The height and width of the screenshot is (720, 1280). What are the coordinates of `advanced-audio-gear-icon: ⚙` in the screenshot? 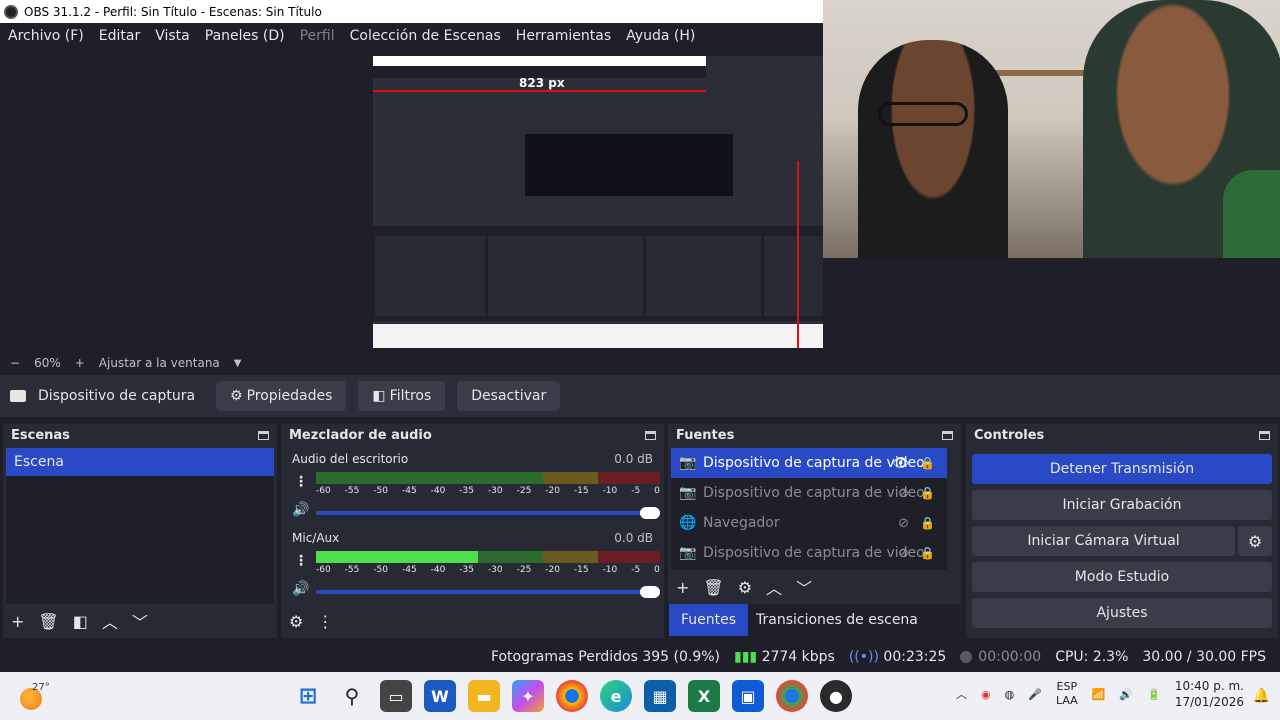 It's located at (296, 621).